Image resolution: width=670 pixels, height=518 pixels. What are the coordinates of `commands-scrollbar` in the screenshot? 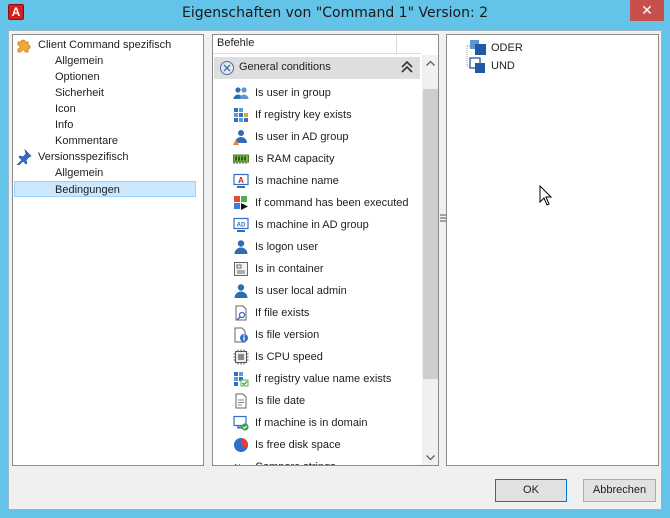 It's located at (430, 260).